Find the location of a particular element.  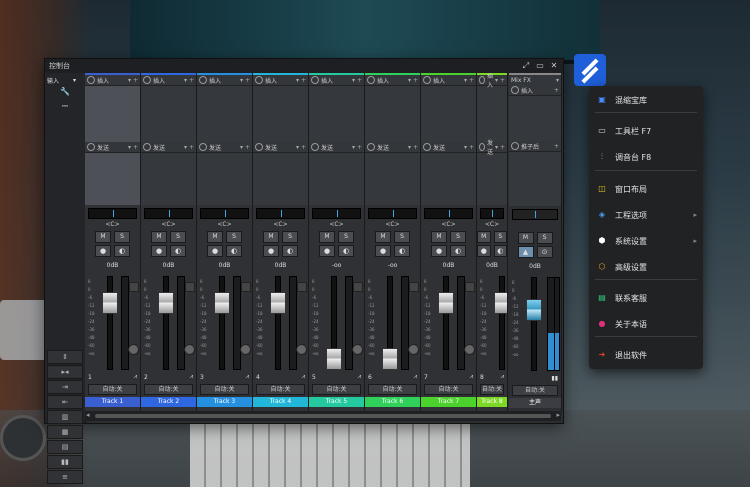

menu-item: ◫ 窗口布局 is located at coordinates (646, 189).